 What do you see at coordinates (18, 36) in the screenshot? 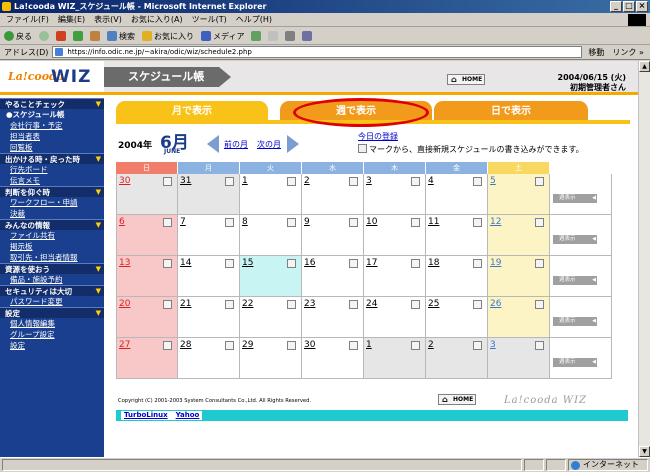
I see `back-button: 戻る` at bounding box center [18, 36].